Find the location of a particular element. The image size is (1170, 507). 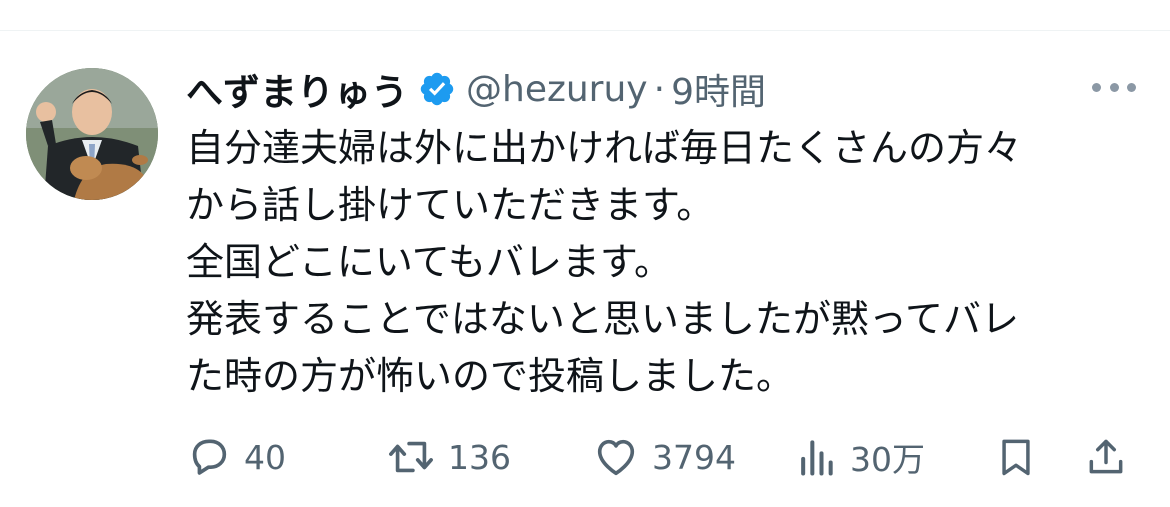

tweet-actions: 40 136 3794 30万 is located at coordinates (661, 457).